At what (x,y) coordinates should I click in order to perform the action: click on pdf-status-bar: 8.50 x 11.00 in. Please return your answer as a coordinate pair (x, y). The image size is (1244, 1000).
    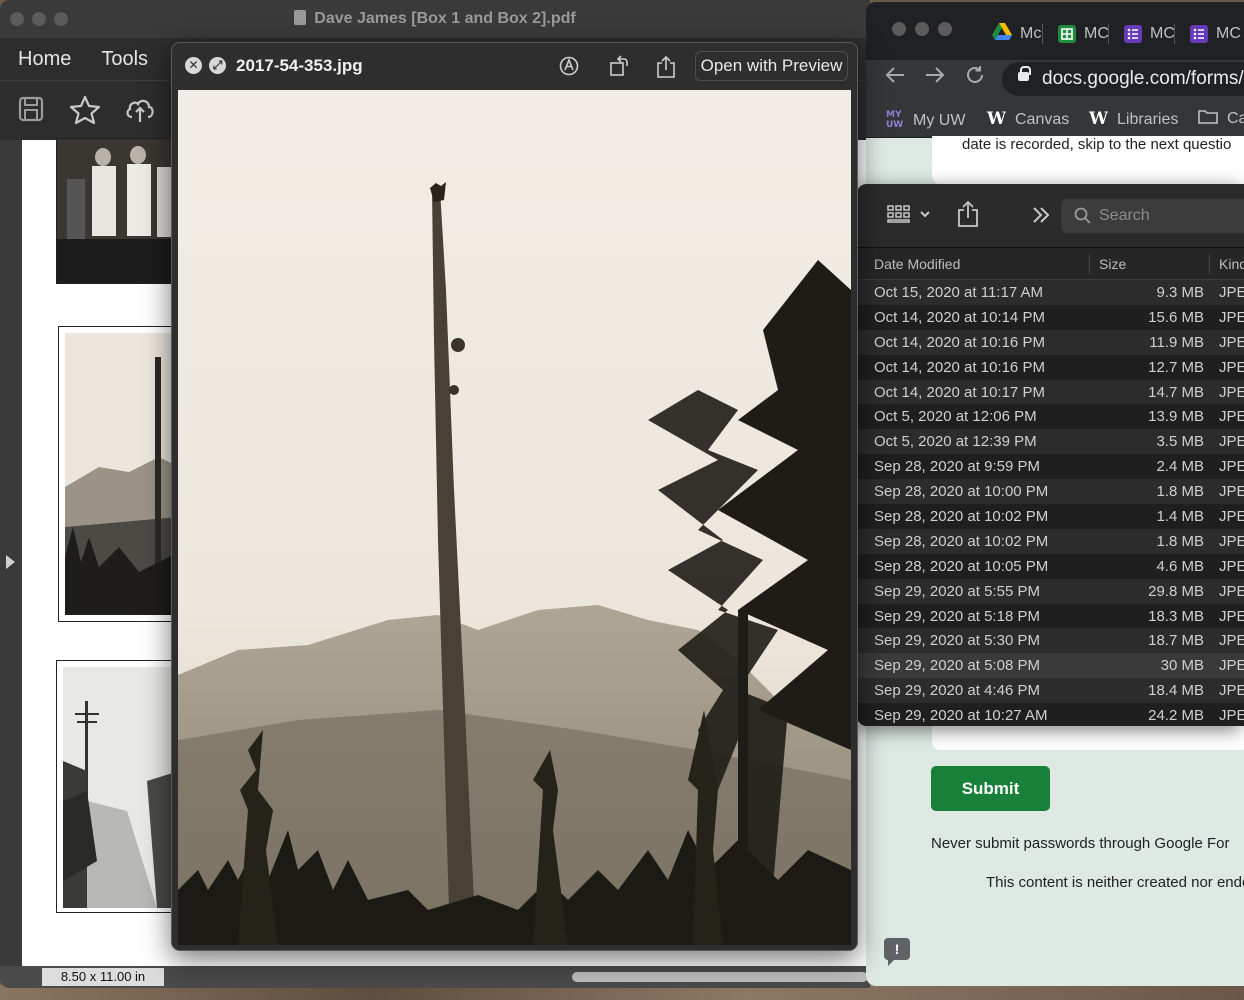
    Looking at the image, I should click on (435, 977).